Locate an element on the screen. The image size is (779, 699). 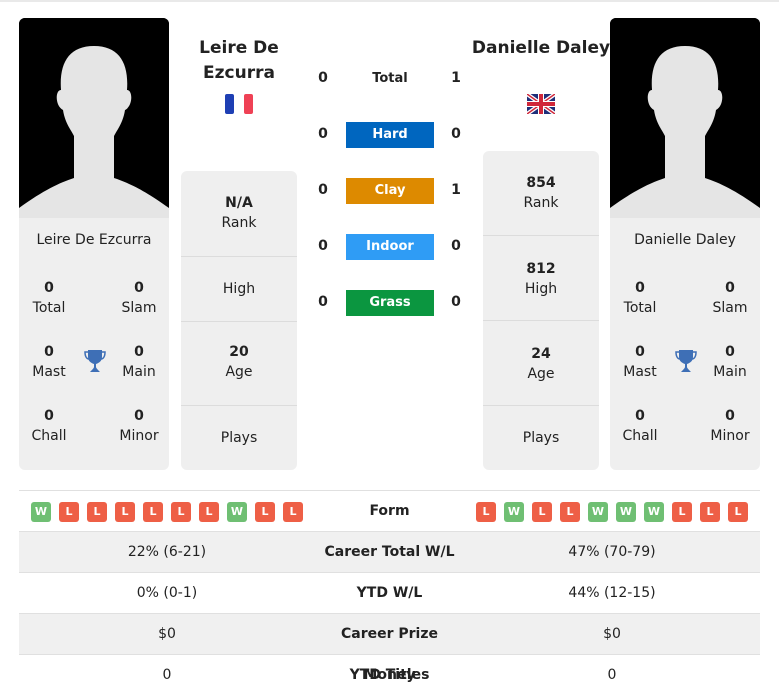
player1-card-name: Leire De Ezcurra is located at coordinates (94, 240).